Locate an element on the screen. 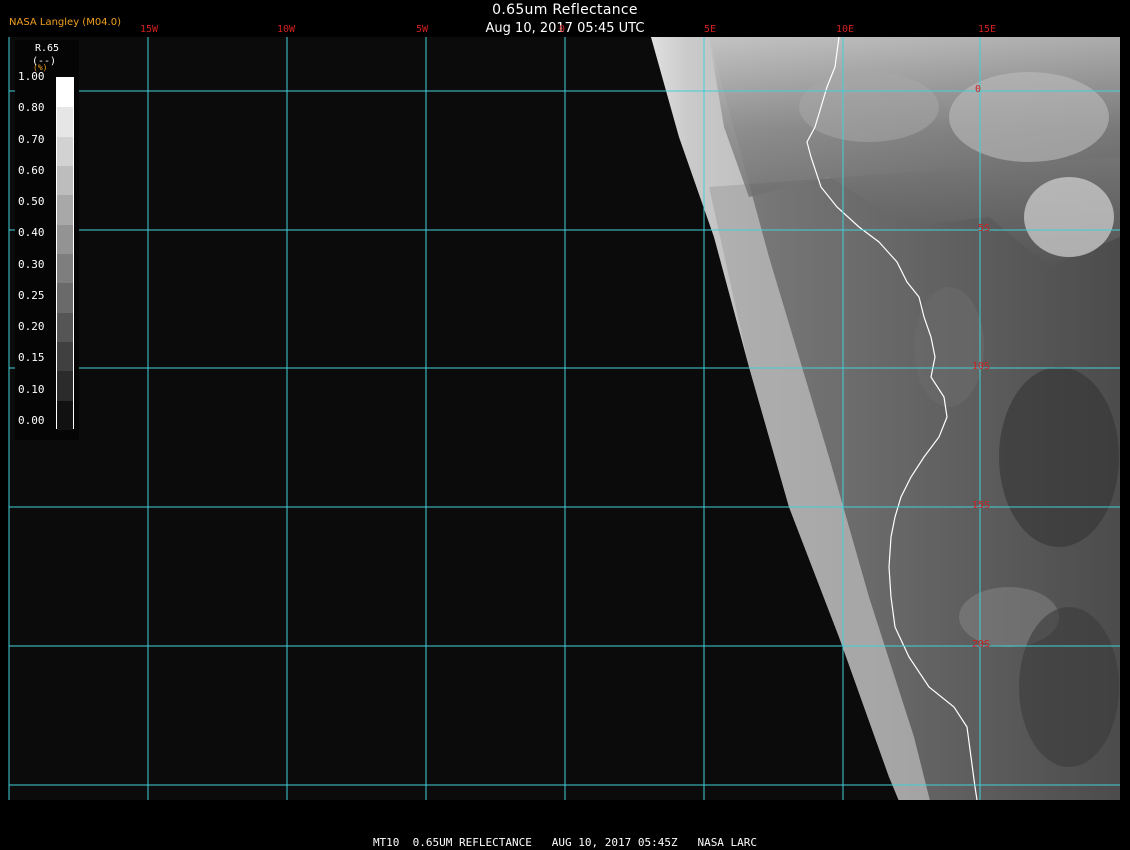 This screenshot has height=850, width=1130. legend-tick-label: 0.80 is located at coordinates (31, 108).